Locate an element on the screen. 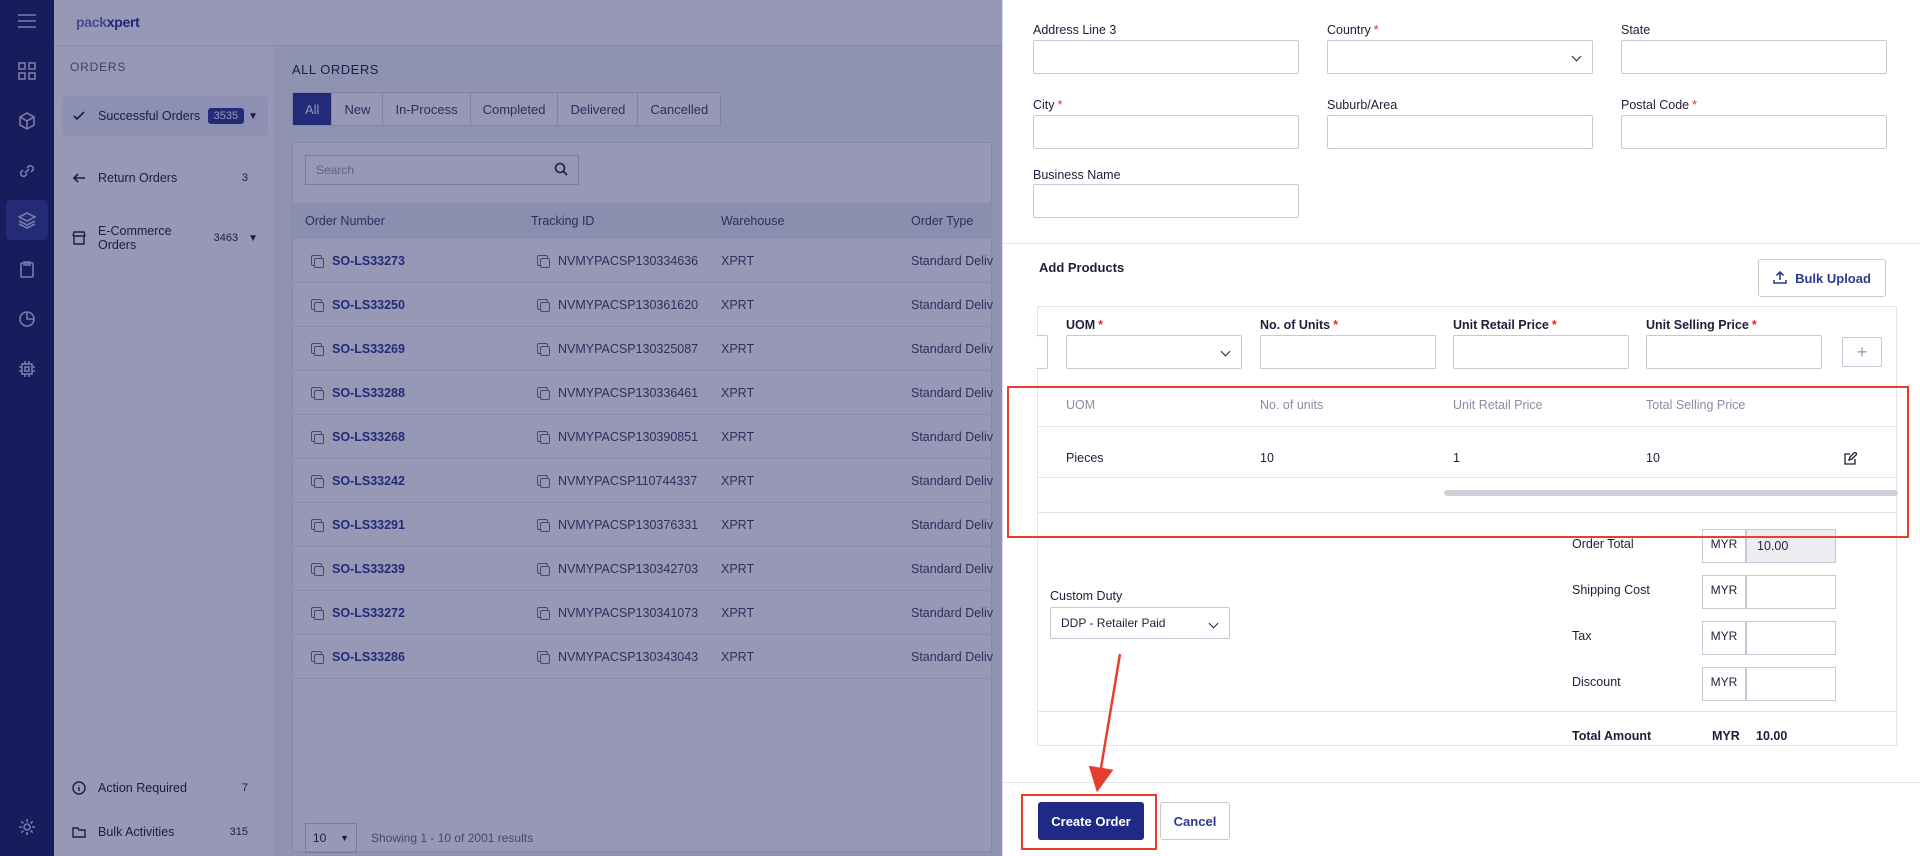 This screenshot has height=856, width=1920. units-label: No. of Units * is located at coordinates (1299, 325).